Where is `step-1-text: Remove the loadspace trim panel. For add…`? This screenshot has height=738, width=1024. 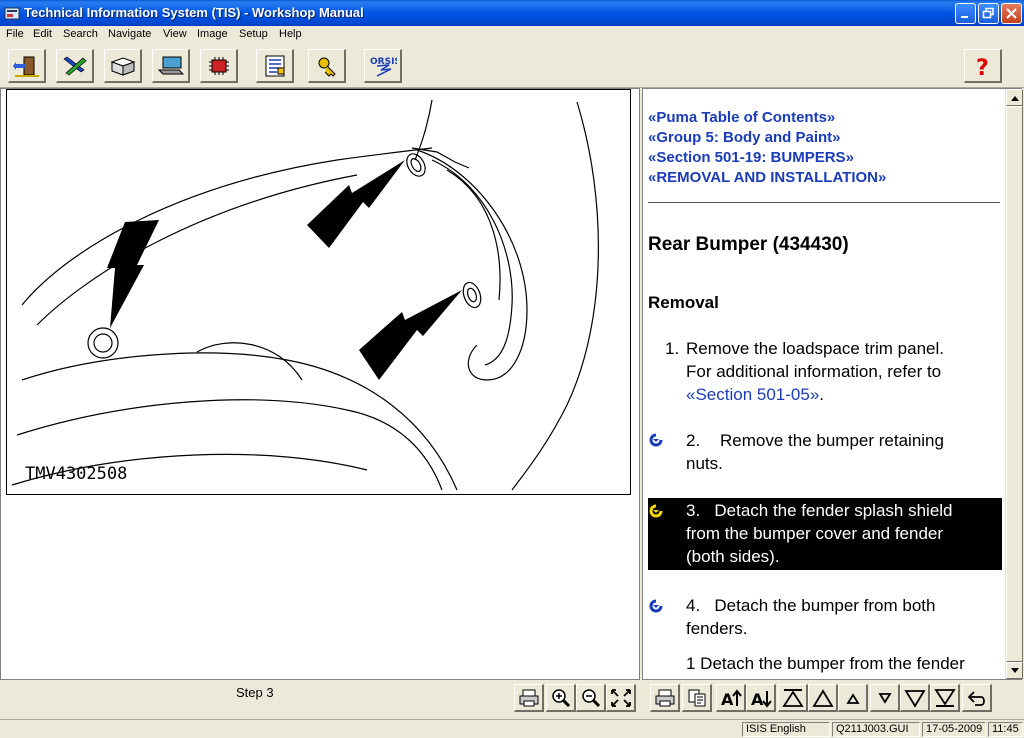 step-1-text: Remove the loadspace trim panel. For add… is located at coordinates (815, 371).